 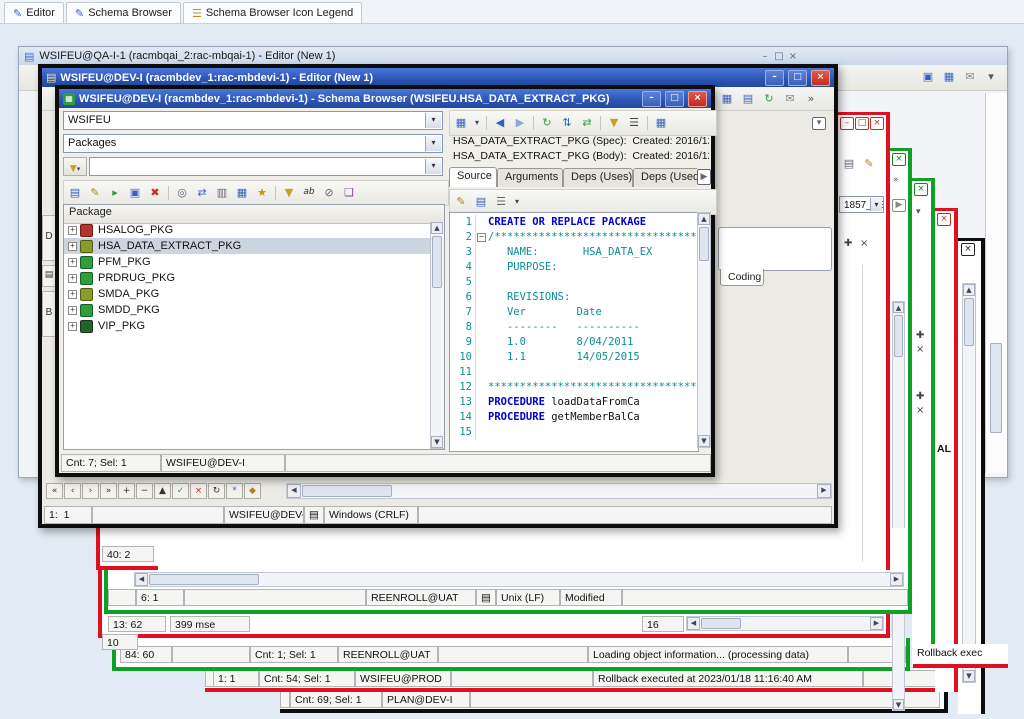 I want to click on list-item: + VIP_PKG, so click(x=247, y=326).